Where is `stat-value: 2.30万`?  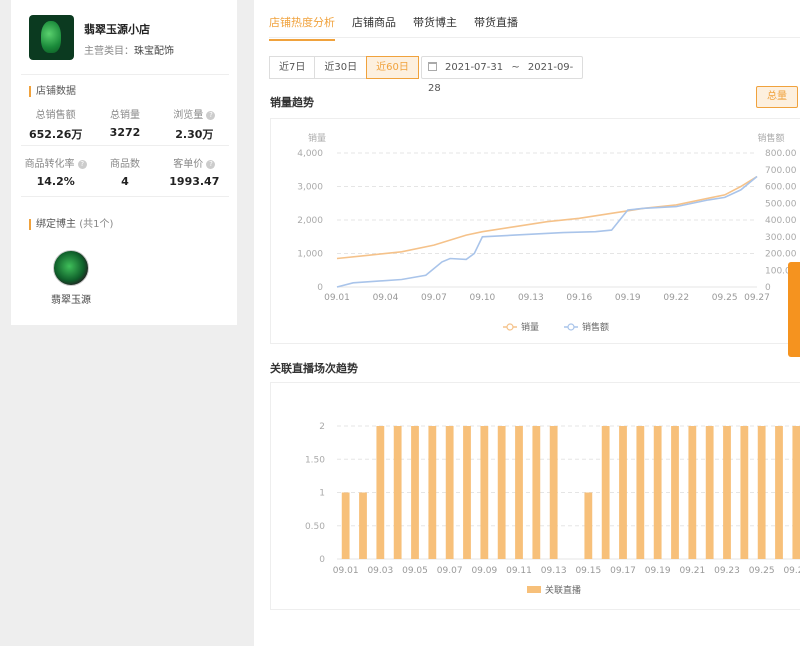 stat-value: 2.30万 is located at coordinates (194, 134).